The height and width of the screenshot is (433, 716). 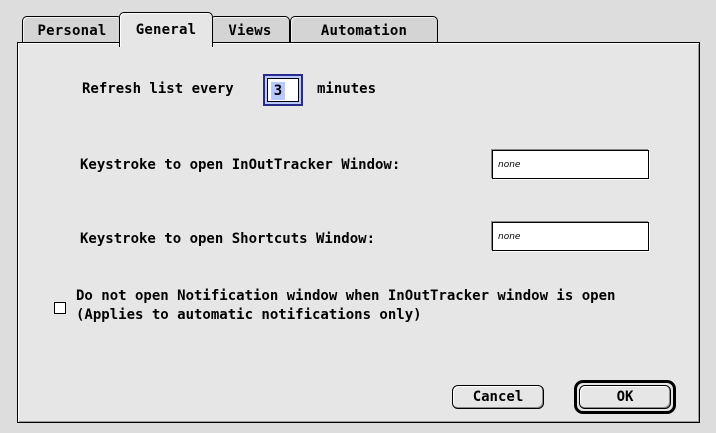 I want to click on tab-views-label: Views, so click(x=250, y=31).